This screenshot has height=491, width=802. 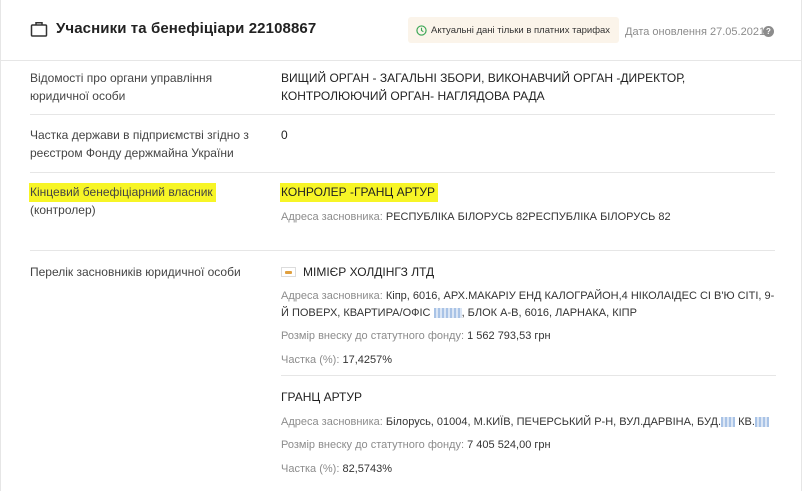 What do you see at coordinates (284, 135) in the screenshot?
I see `row-value: 0` at bounding box center [284, 135].